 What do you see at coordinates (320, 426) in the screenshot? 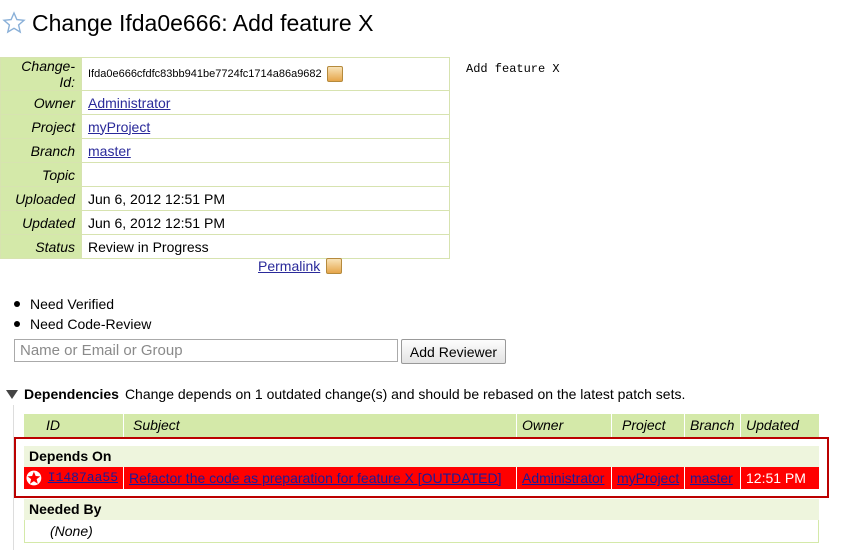
I see `column-subject: Subject` at bounding box center [320, 426].